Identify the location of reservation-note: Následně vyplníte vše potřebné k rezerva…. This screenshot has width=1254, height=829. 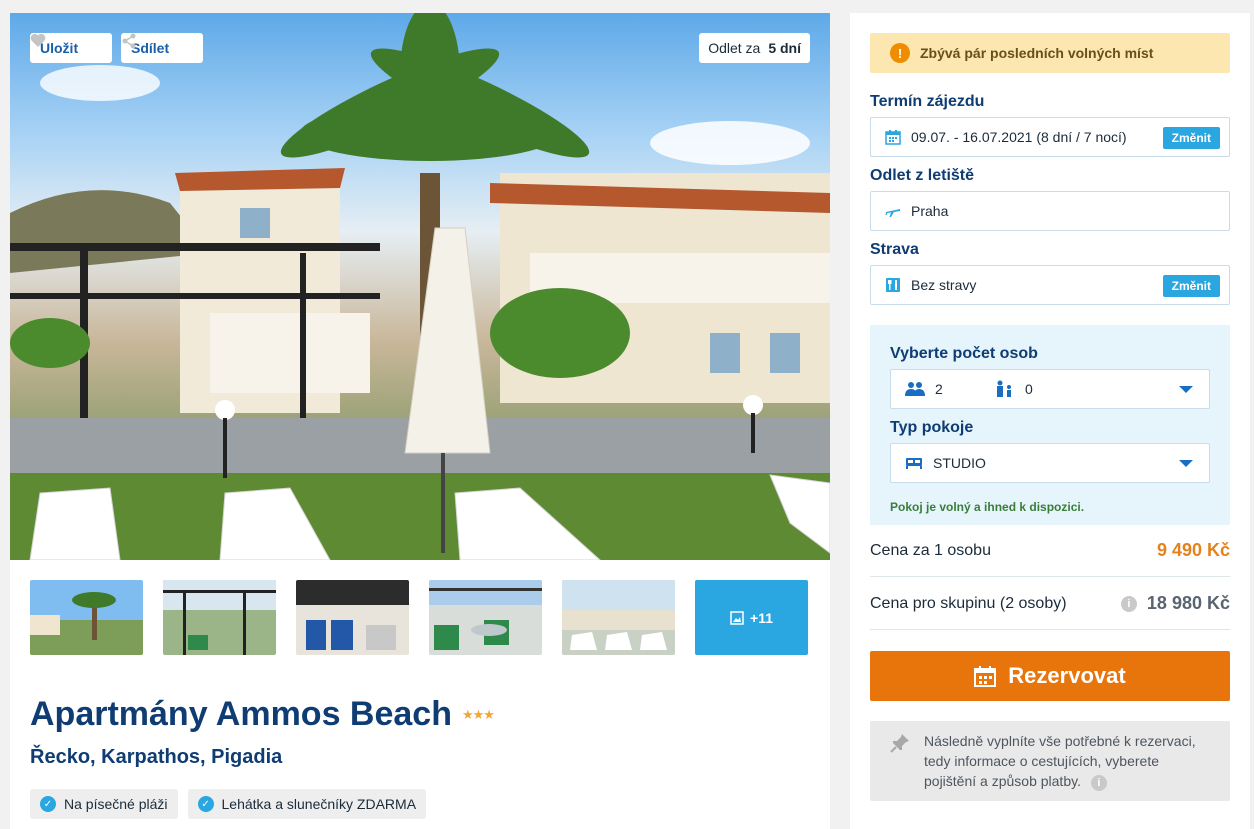
(1050, 761).